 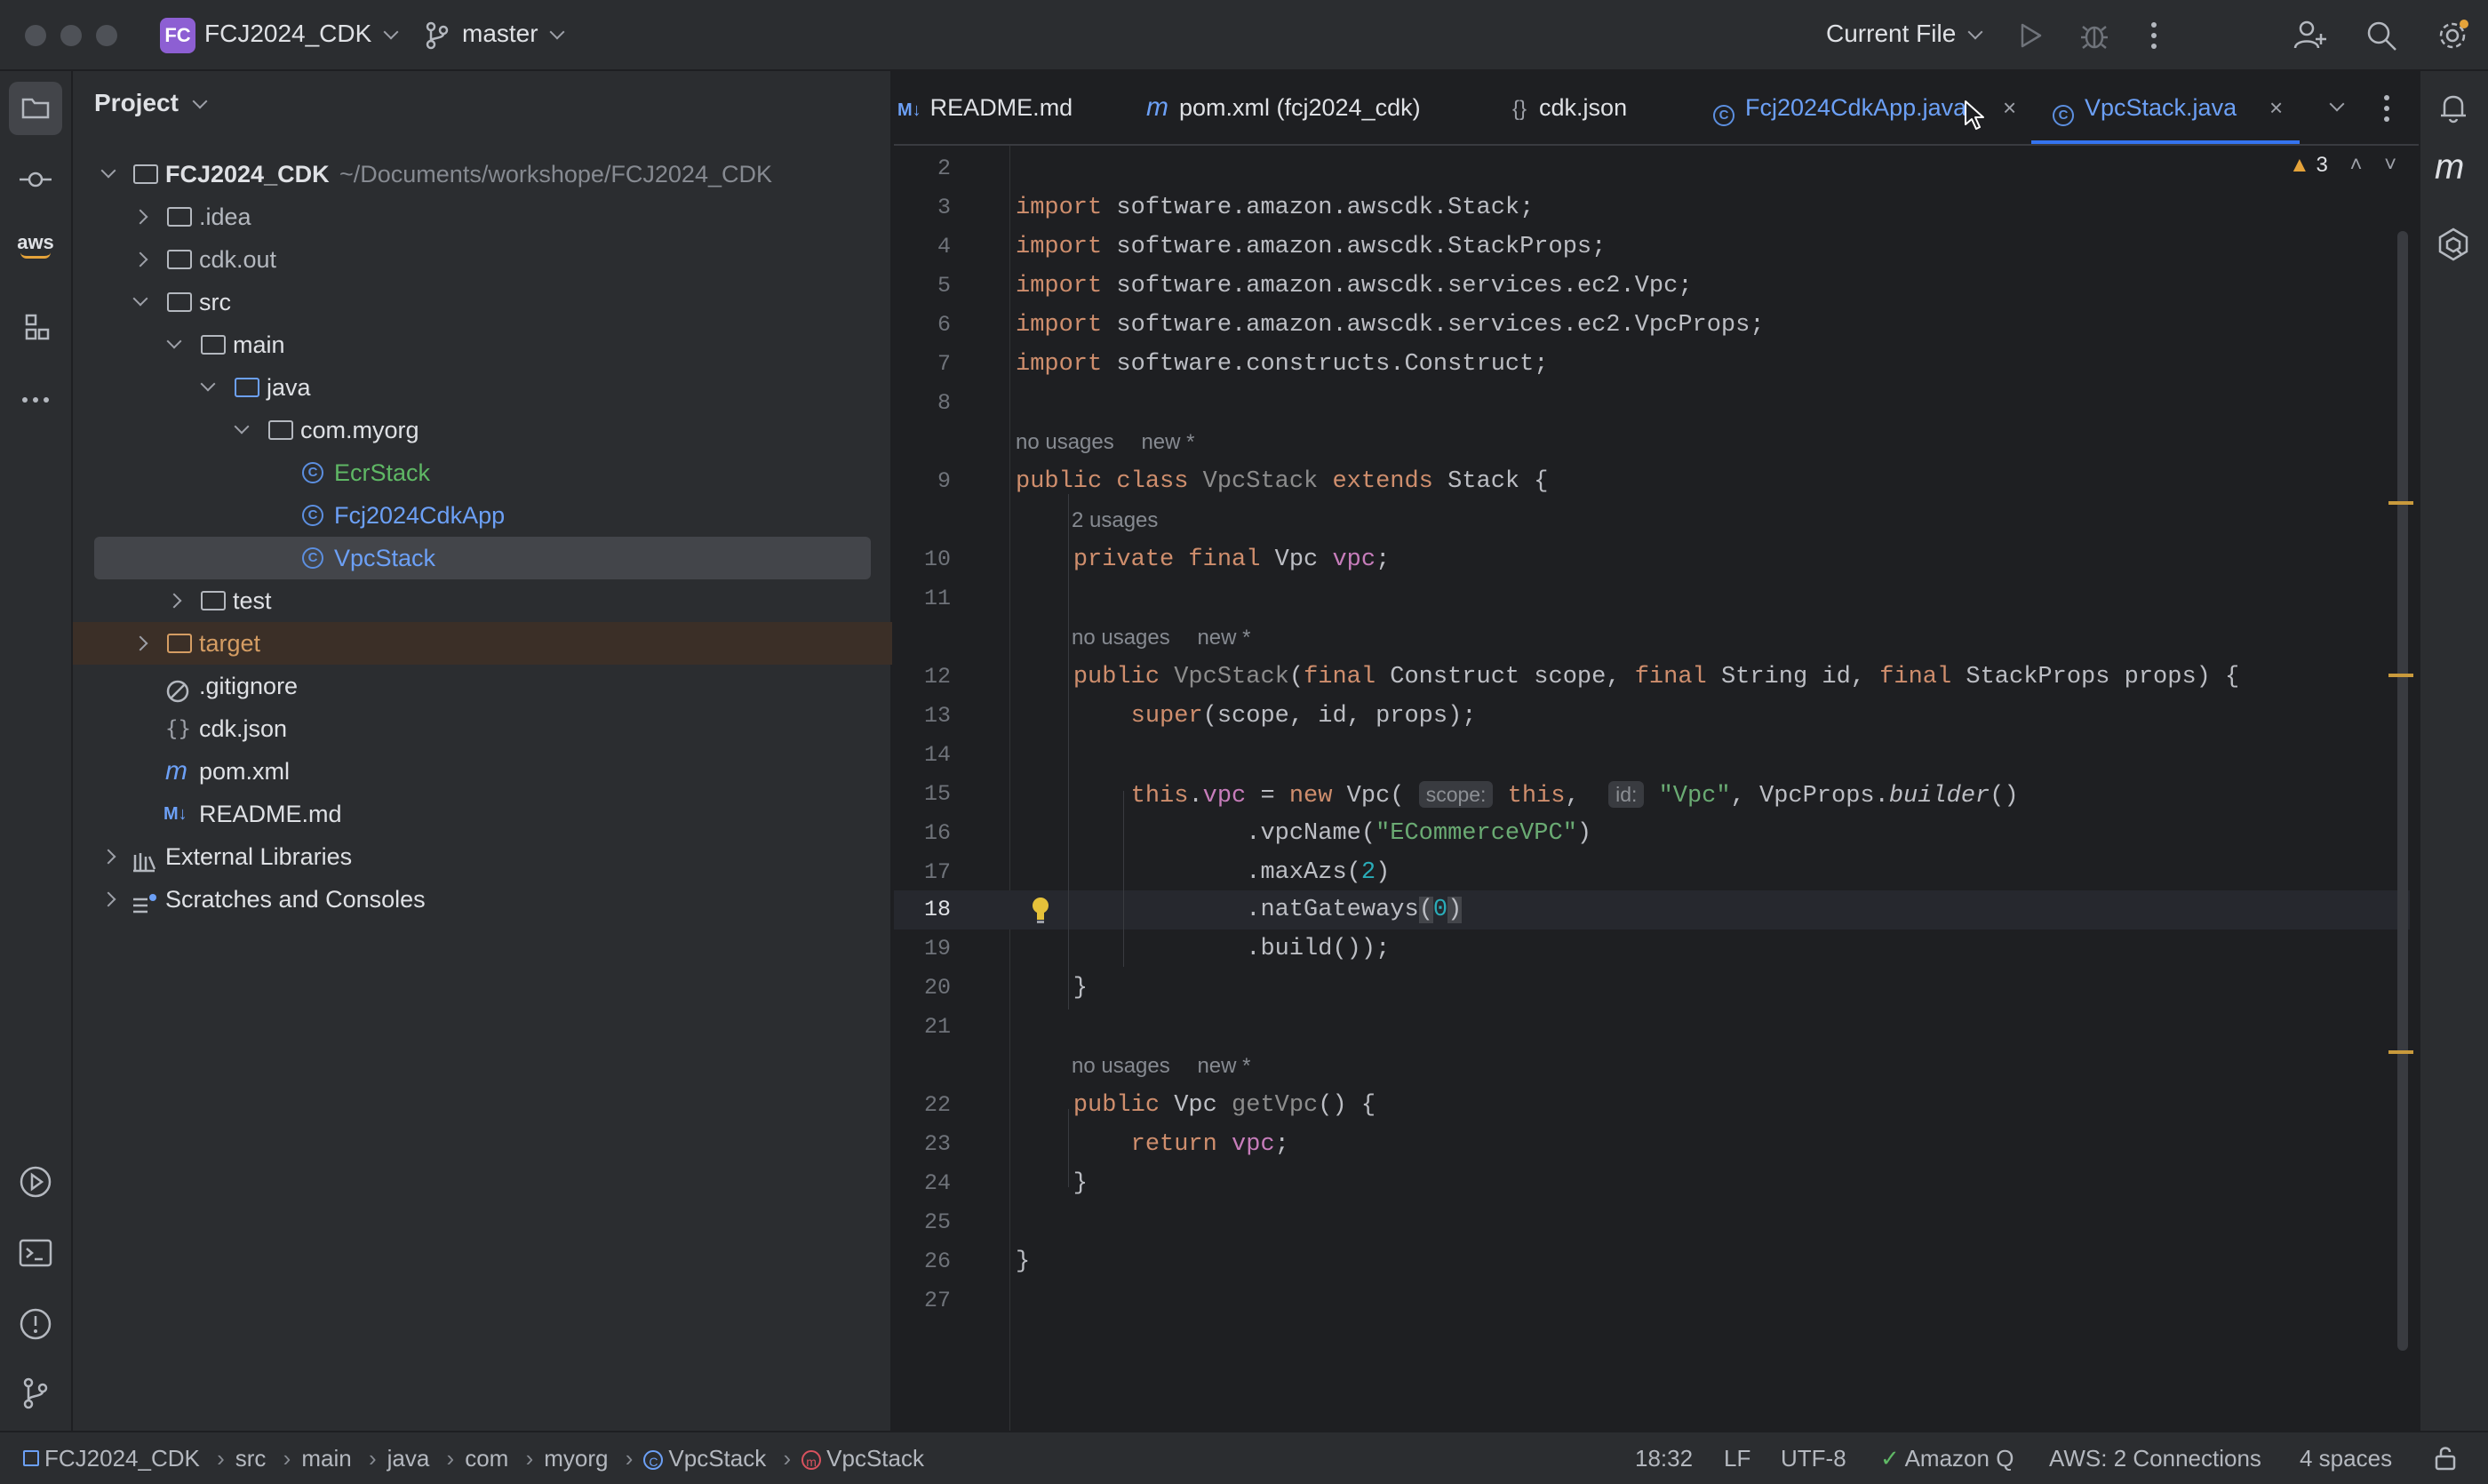 What do you see at coordinates (483, 728) in the screenshot?
I see `tree-row-cdk-json: {} cdk.json` at bounding box center [483, 728].